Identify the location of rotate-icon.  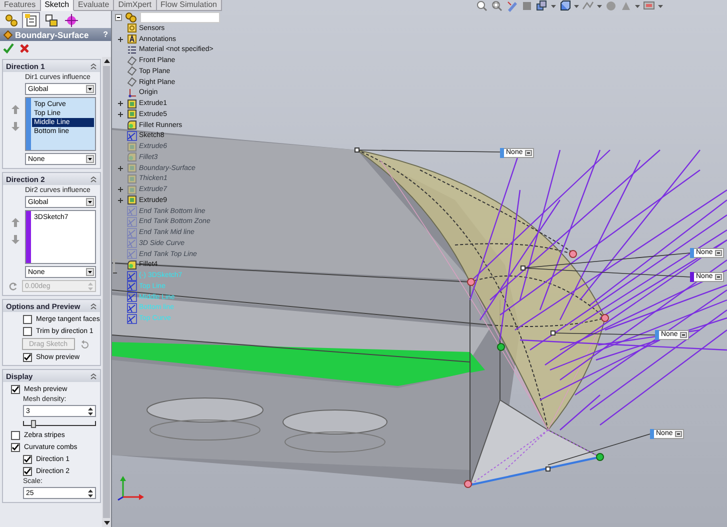
(13, 286).